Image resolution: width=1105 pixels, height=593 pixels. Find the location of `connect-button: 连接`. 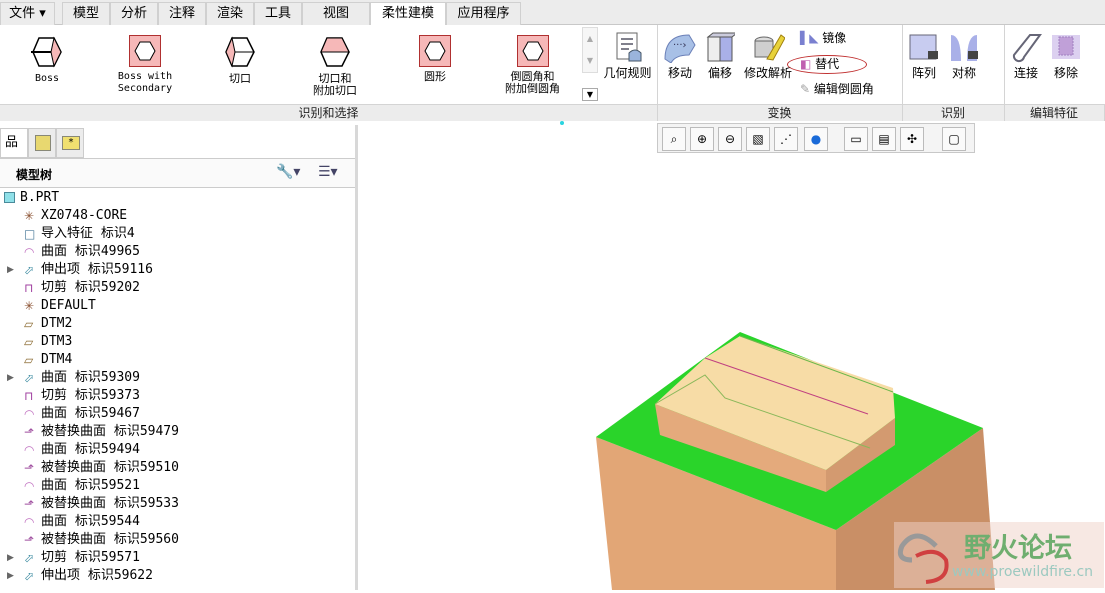

connect-button: 连接 is located at coordinates (1026, 55).